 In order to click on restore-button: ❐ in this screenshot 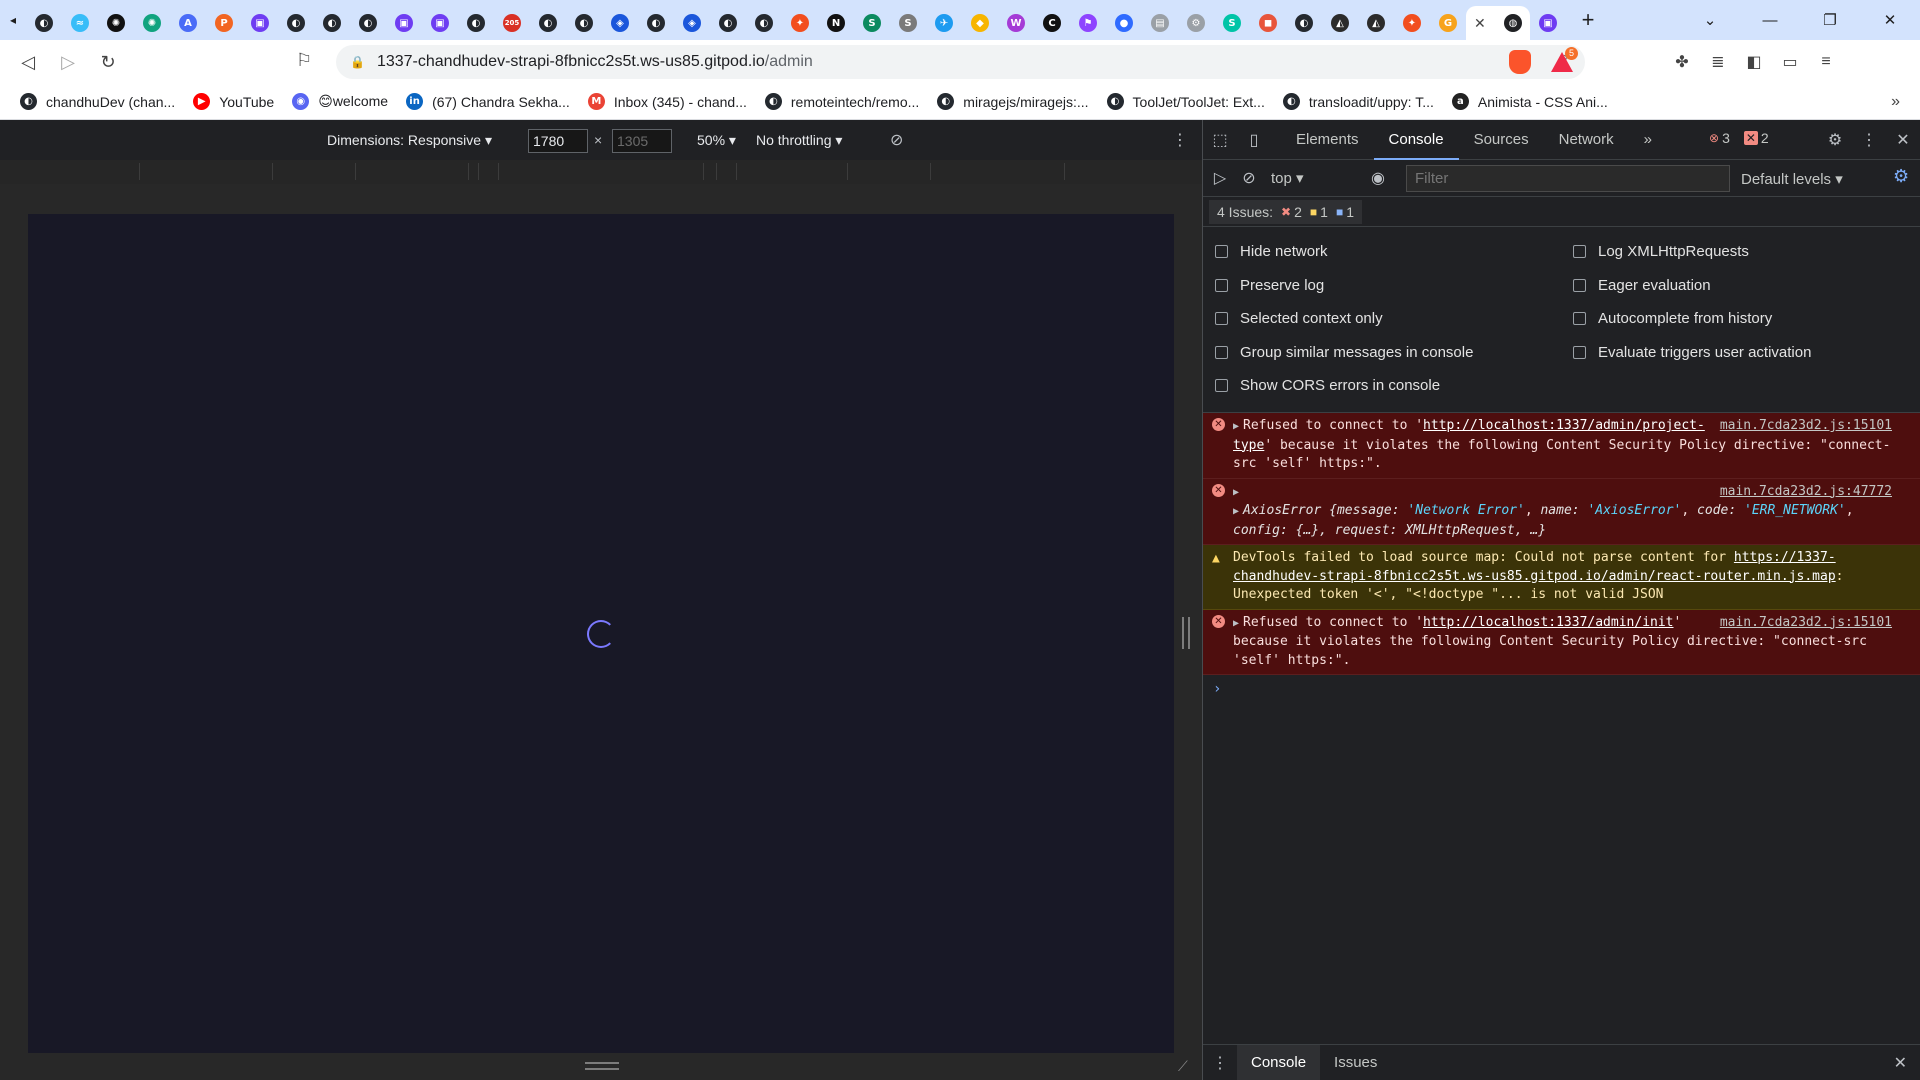, I will do `click(1830, 20)`.